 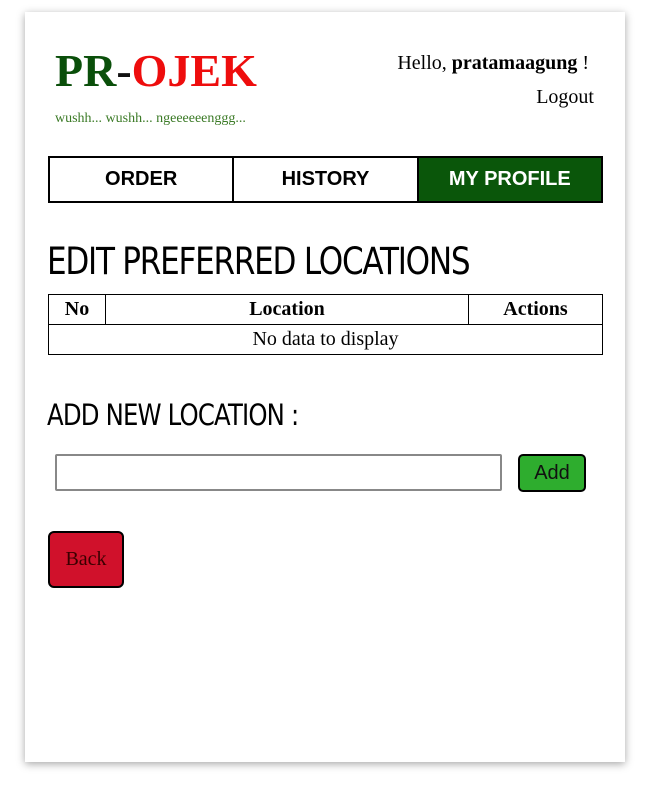 What do you see at coordinates (535, 309) in the screenshot?
I see `column-header-actions: Actions` at bounding box center [535, 309].